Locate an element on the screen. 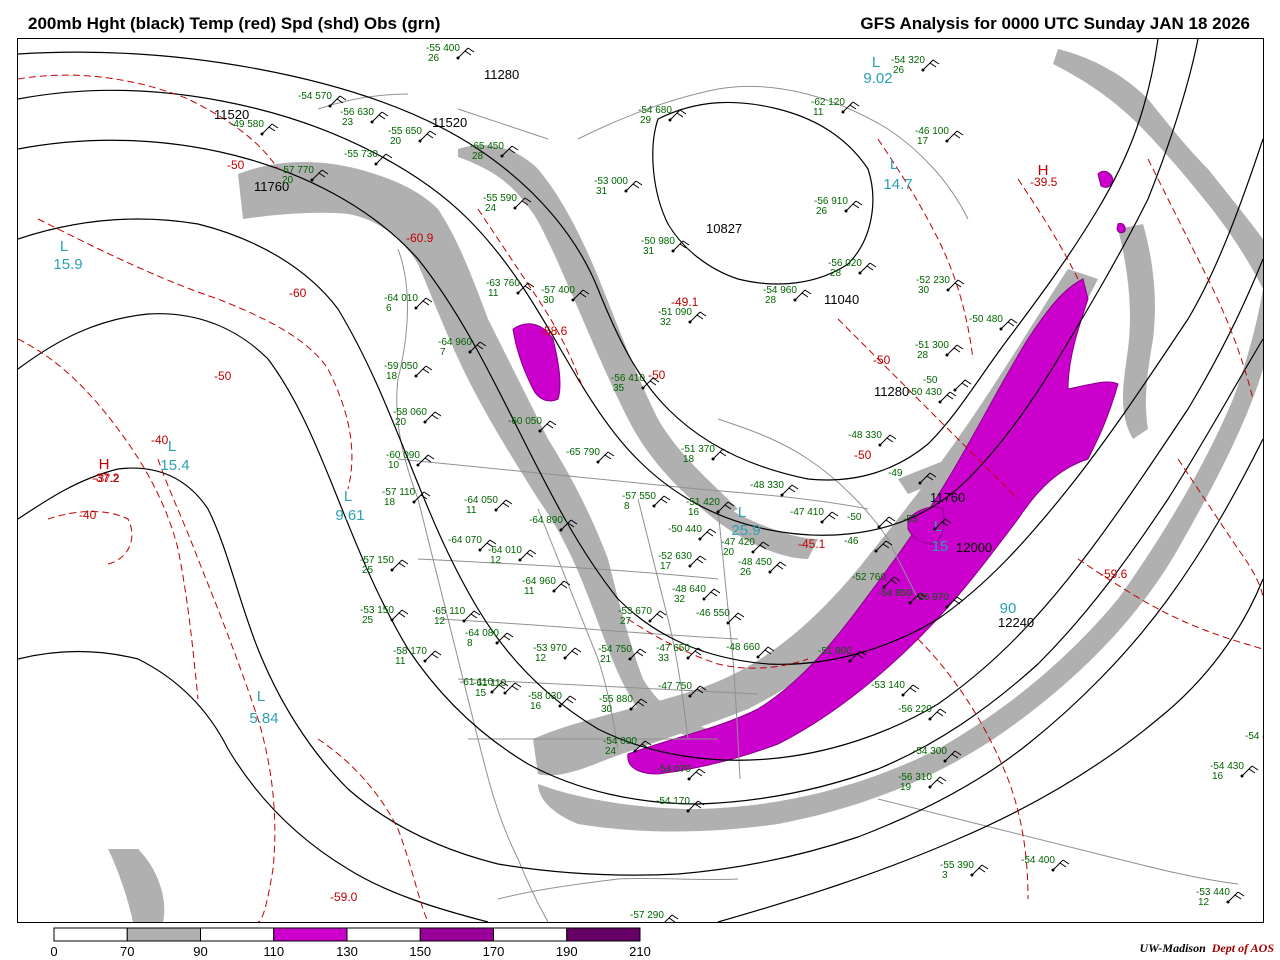  svg-text: 29 is located at coordinates (646, 120).